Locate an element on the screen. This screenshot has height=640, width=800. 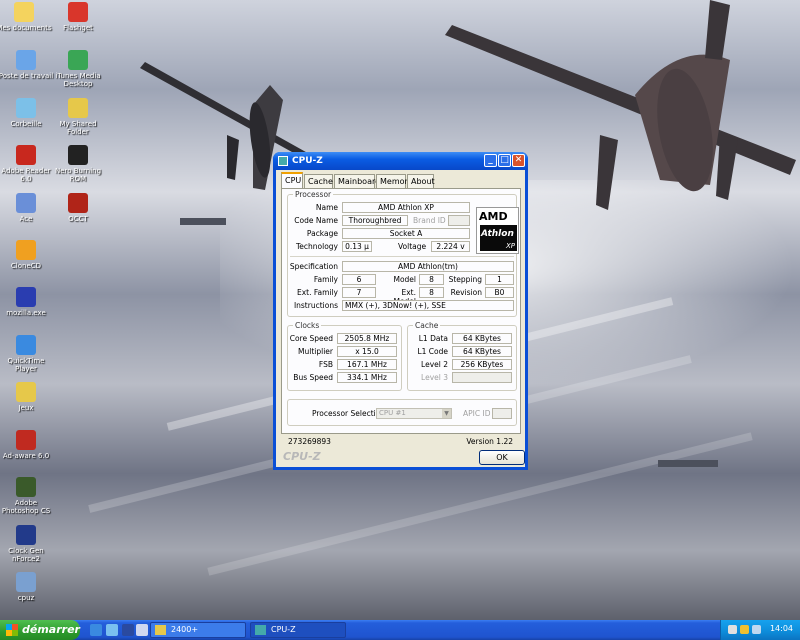
documents-folder-icon is located at coordinates (24, 12).